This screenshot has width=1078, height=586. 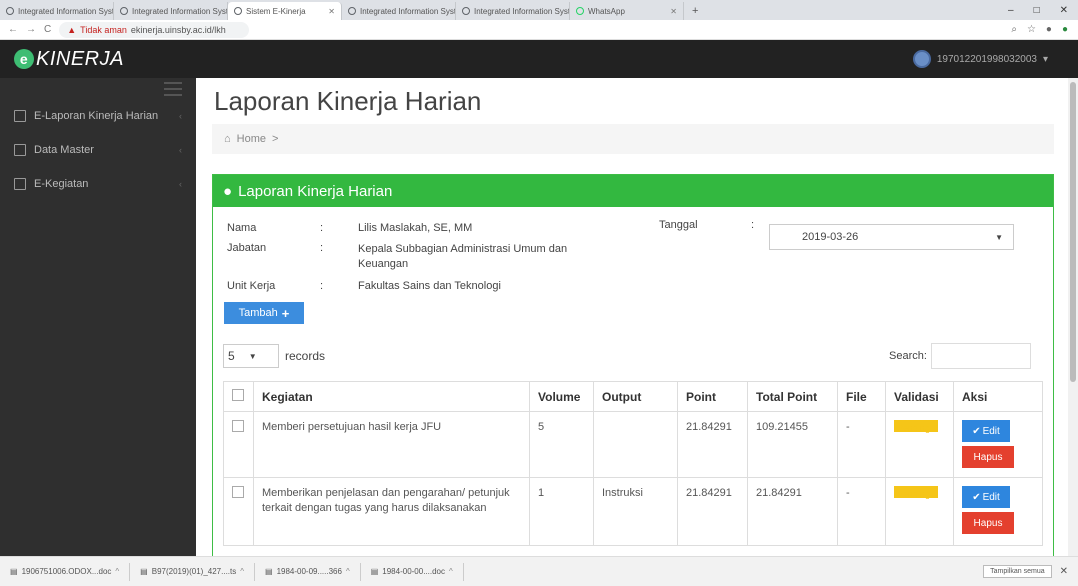 I want to click on profile-icon: ●, so click(x=1065, y=29).